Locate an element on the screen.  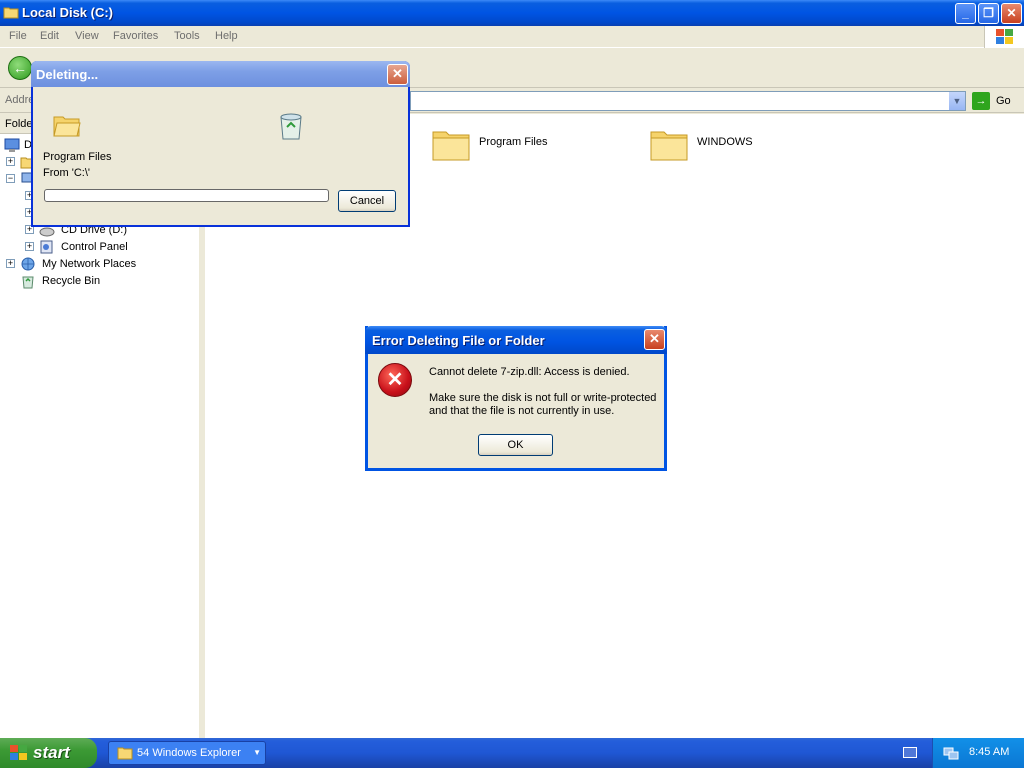
network-status-icon is located at coordinates (951, 753).